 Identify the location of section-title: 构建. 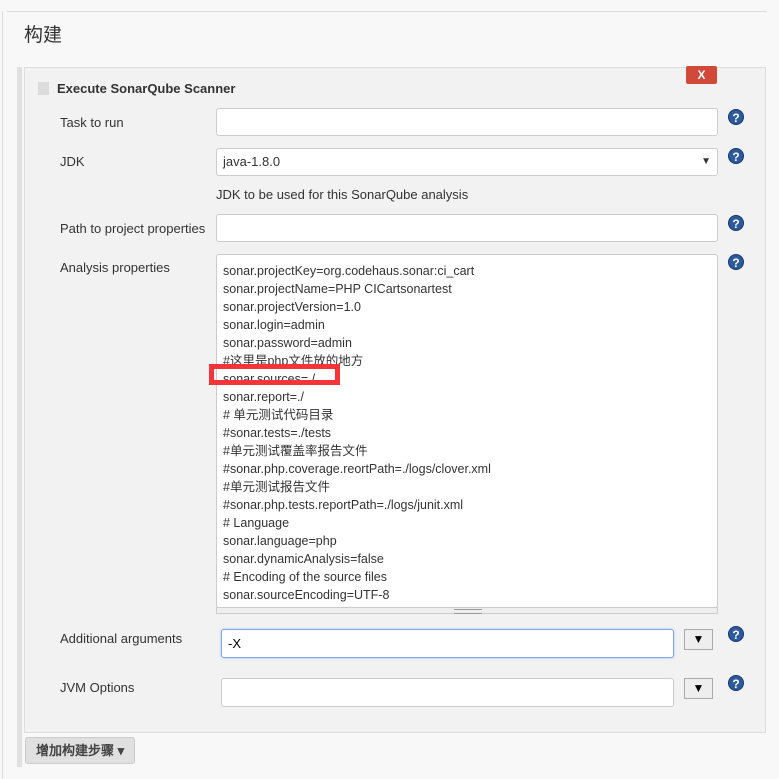
(43, 35).